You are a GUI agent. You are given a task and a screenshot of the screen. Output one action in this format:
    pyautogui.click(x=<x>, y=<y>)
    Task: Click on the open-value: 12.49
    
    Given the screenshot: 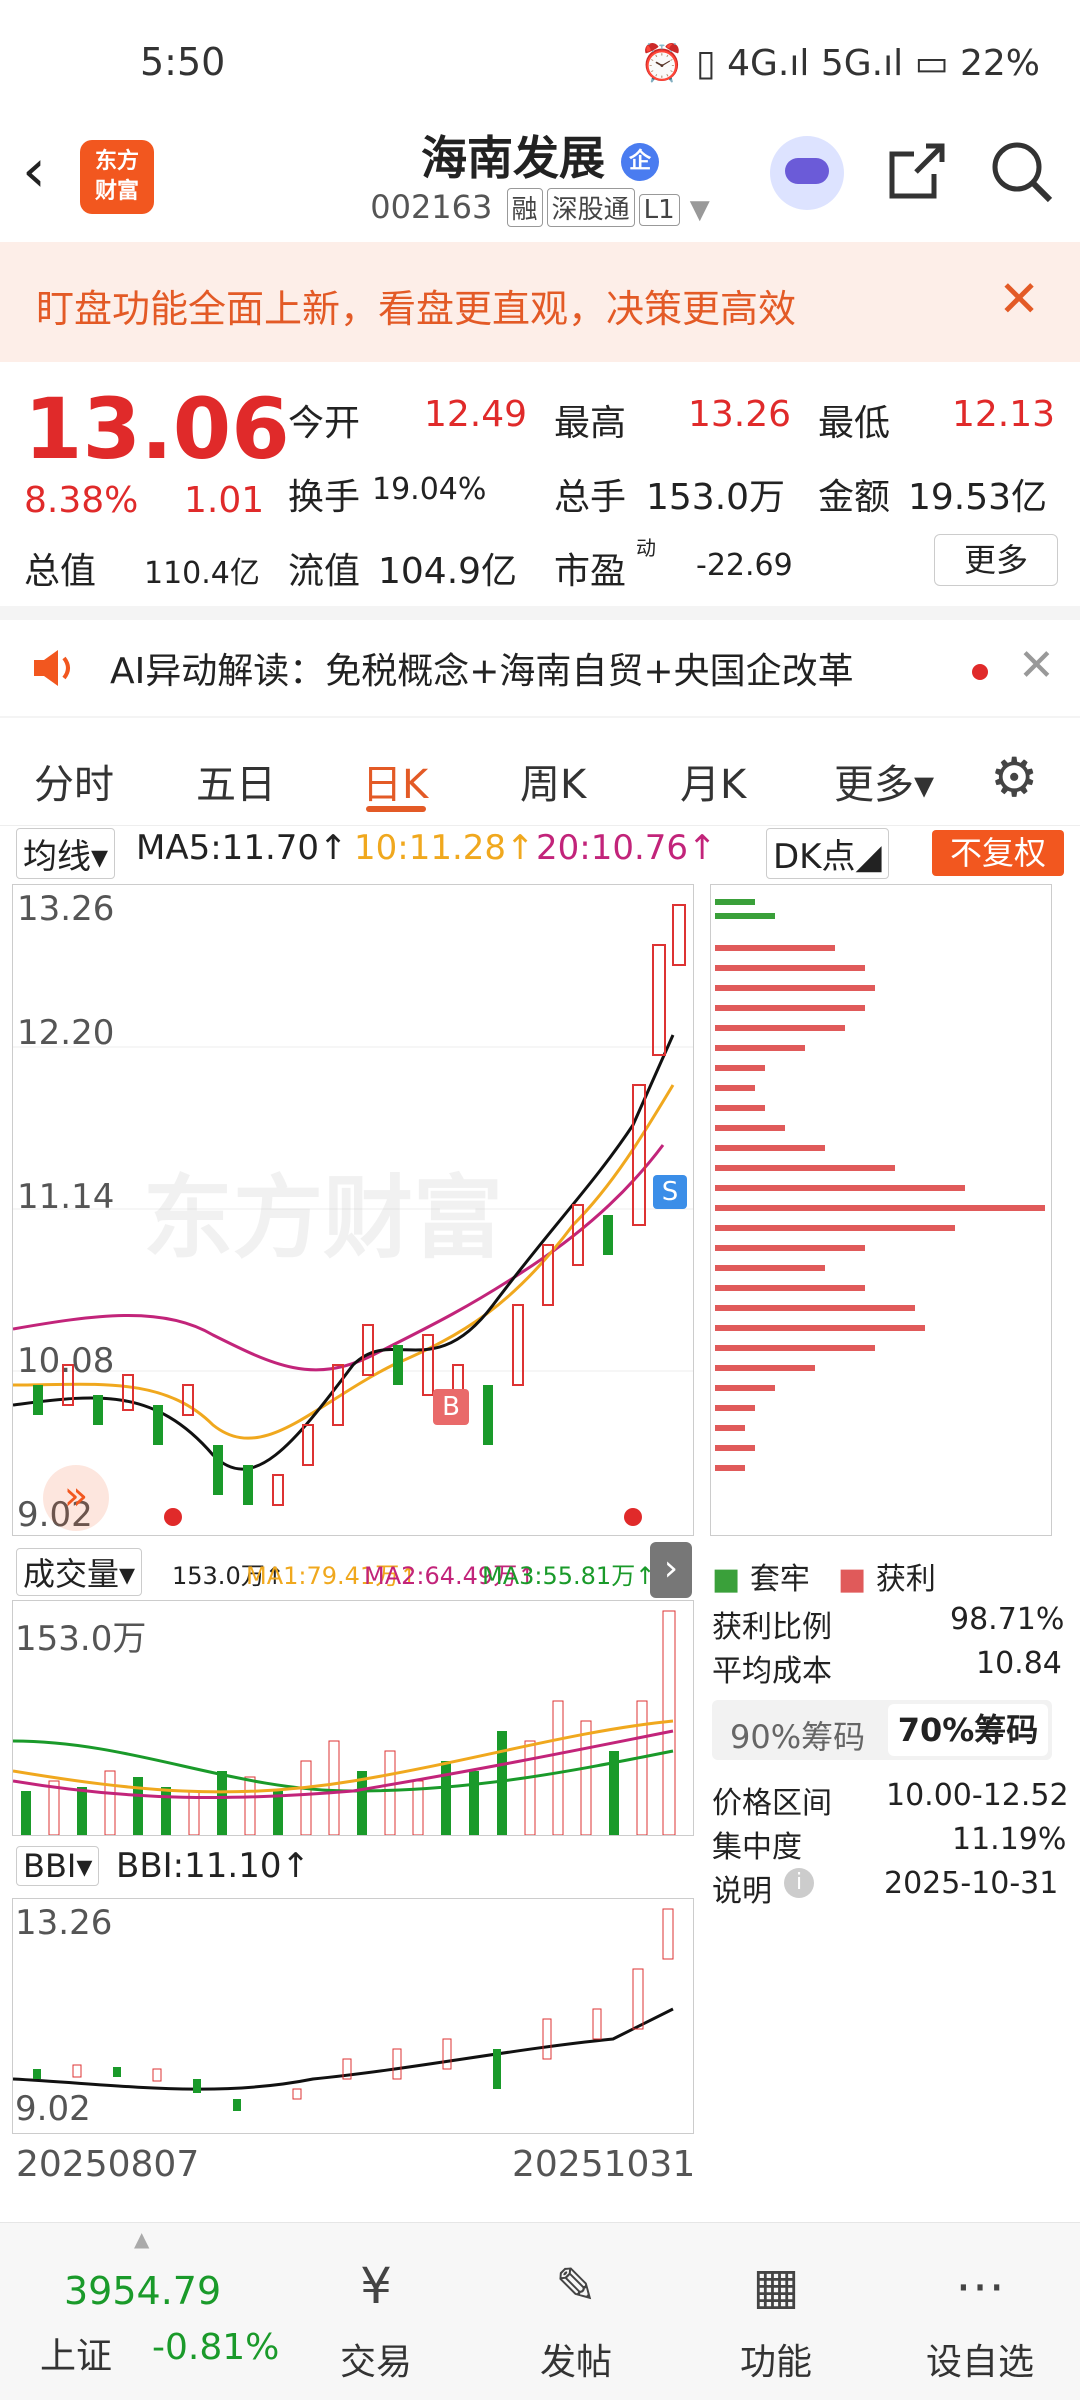 What is the action you would take?
    pyautogui.click(x=476, y=414)
    